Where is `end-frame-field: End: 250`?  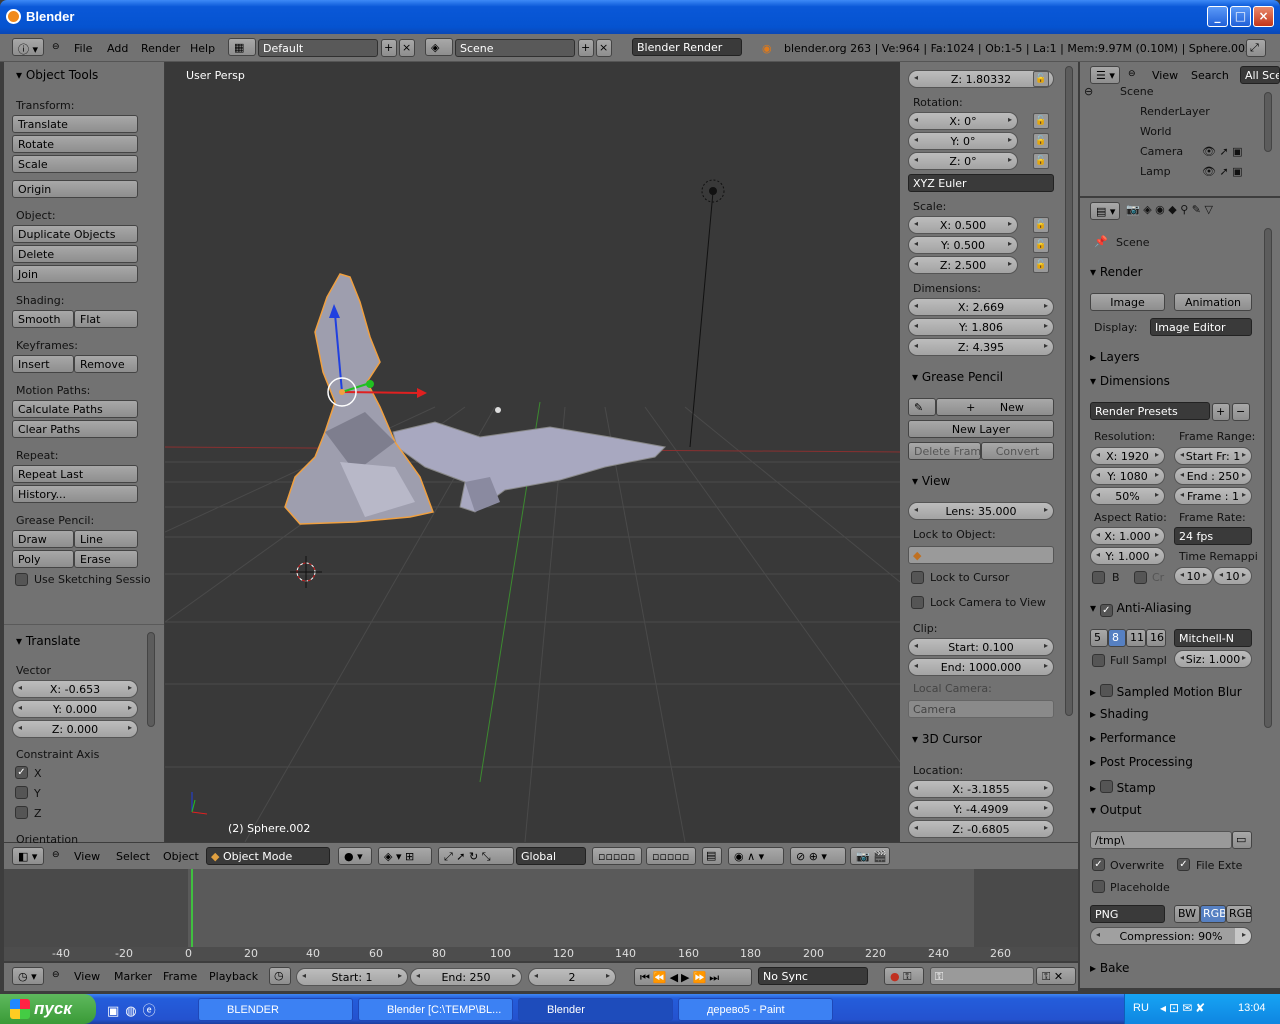 end-frame-field: End: 250 is located at coordinates (466, 977).